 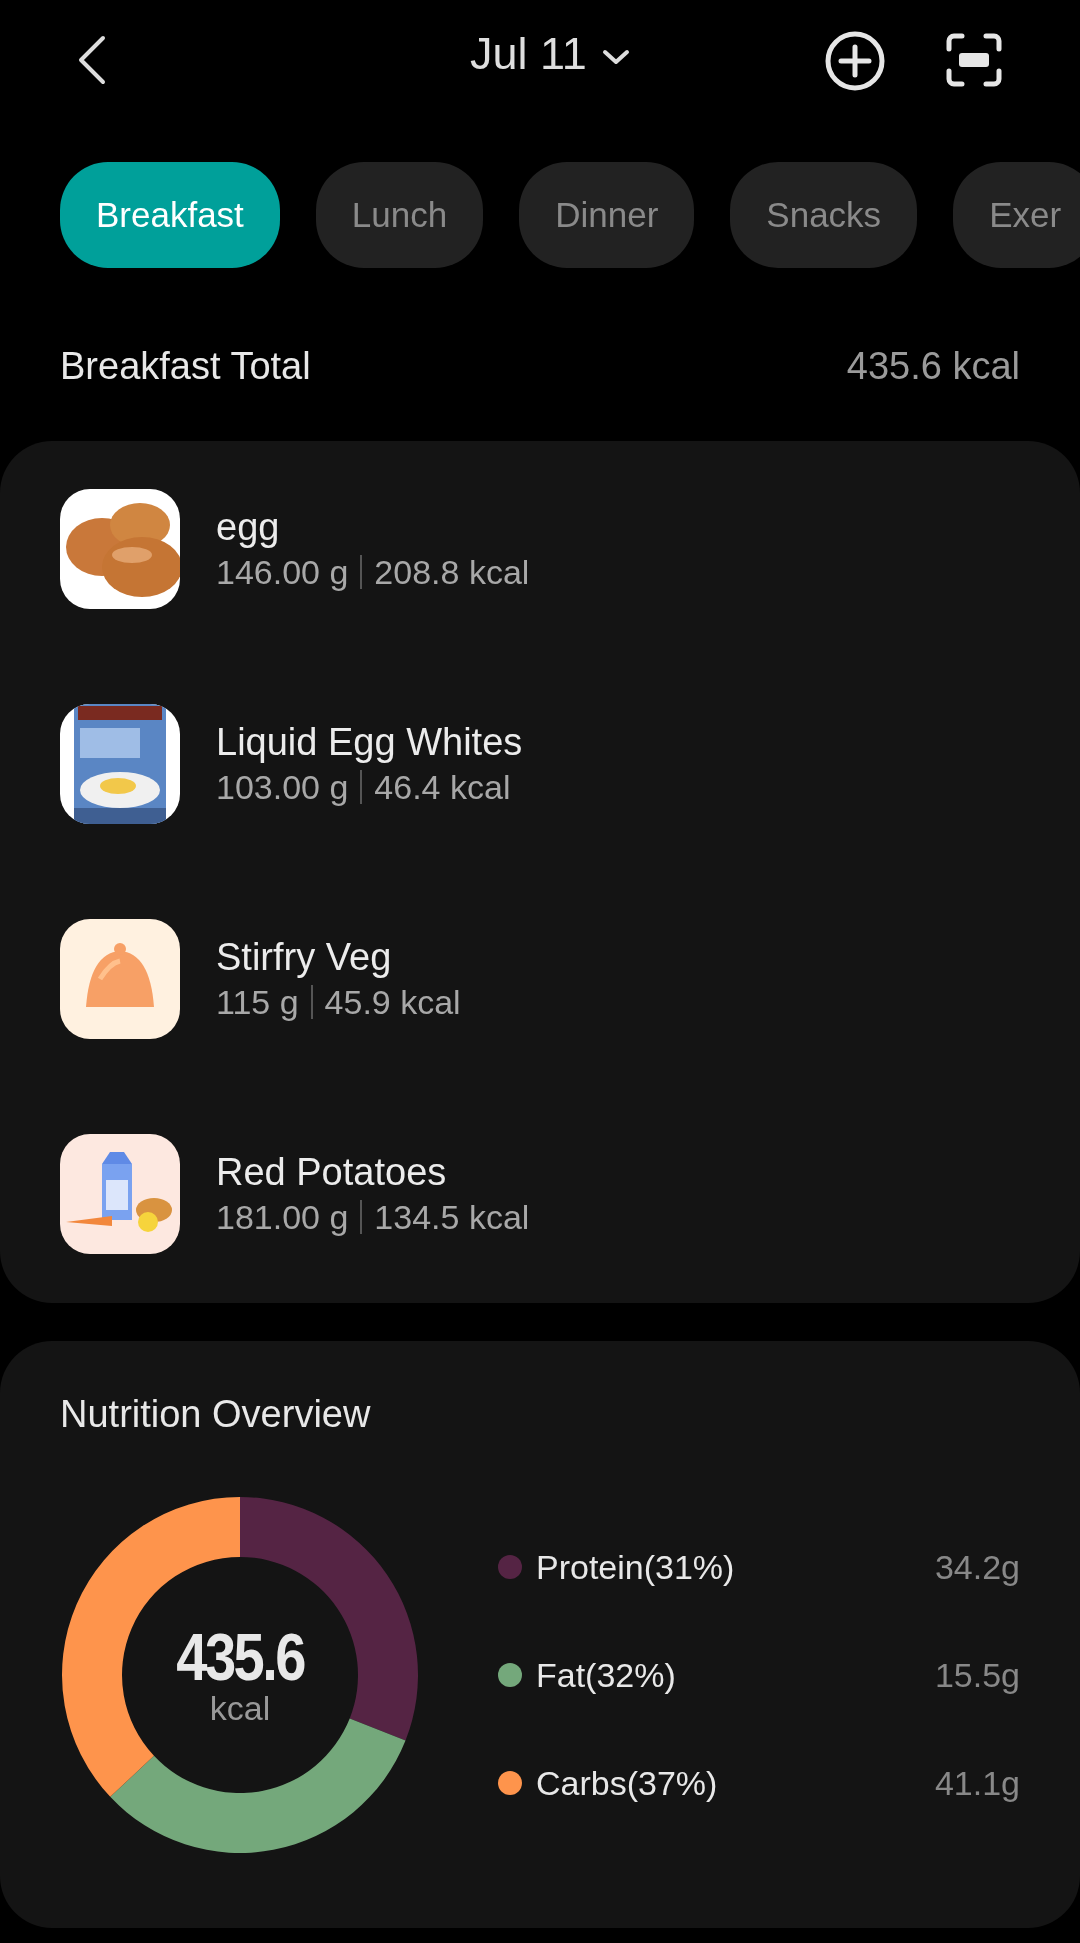 What do you see at coordinates (282, 787) in the screenshot?
I see `food-weight: 103.00 g` at bounding box center [282, 787].